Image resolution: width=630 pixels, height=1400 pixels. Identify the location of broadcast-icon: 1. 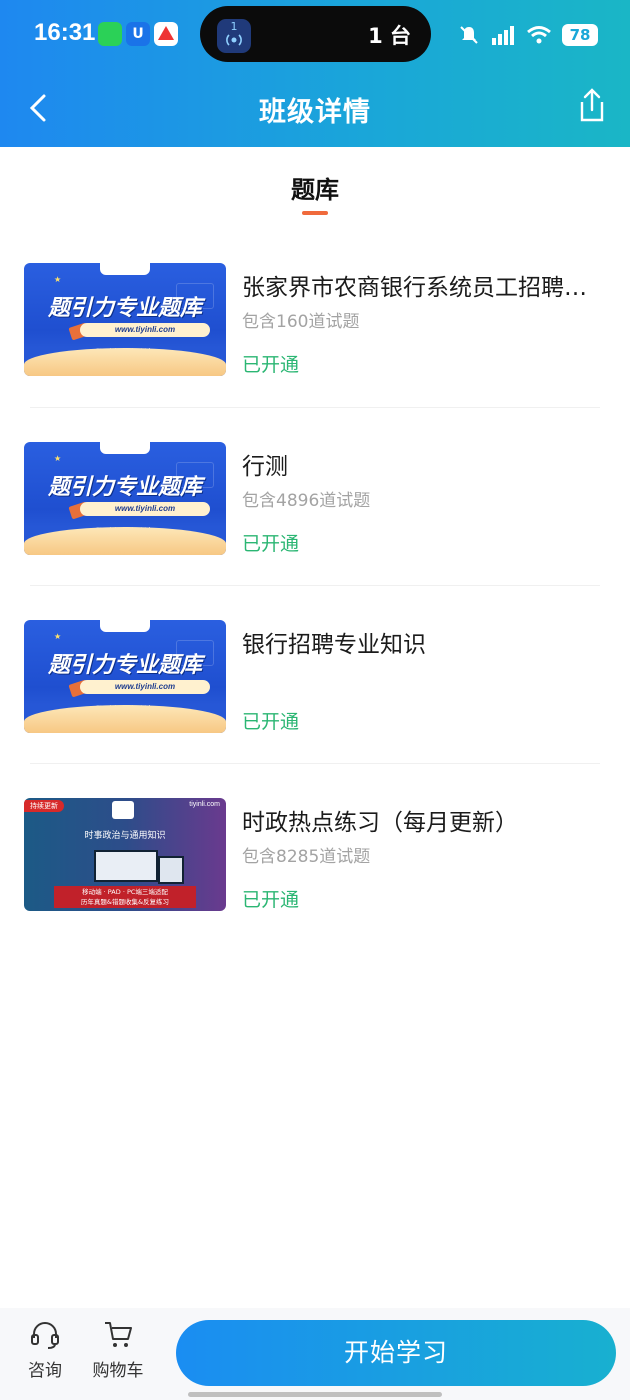
(234, 36).